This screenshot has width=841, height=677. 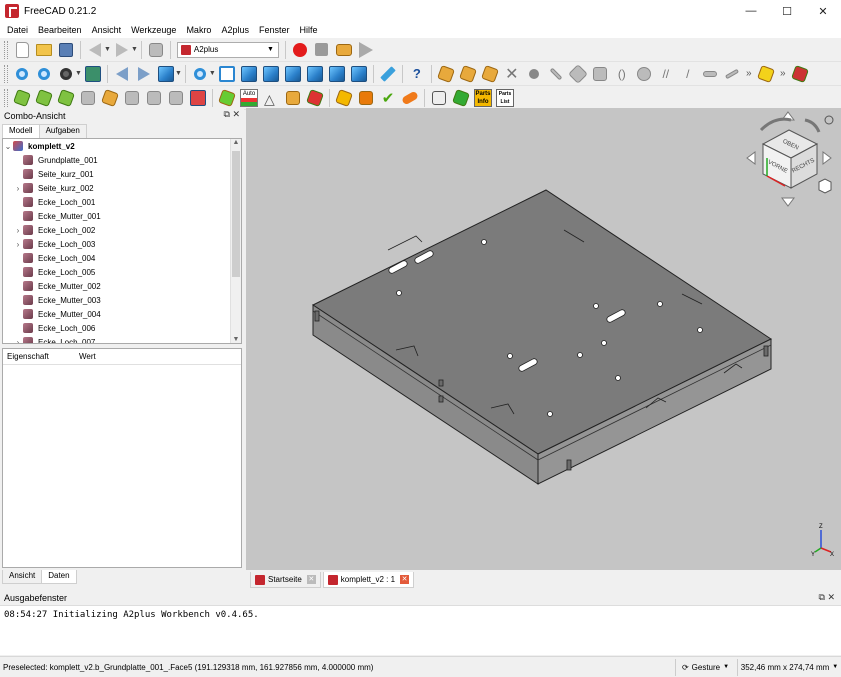 I want to click on tree-item: Ecke_Mutter_002, so click(x=122, y=286).